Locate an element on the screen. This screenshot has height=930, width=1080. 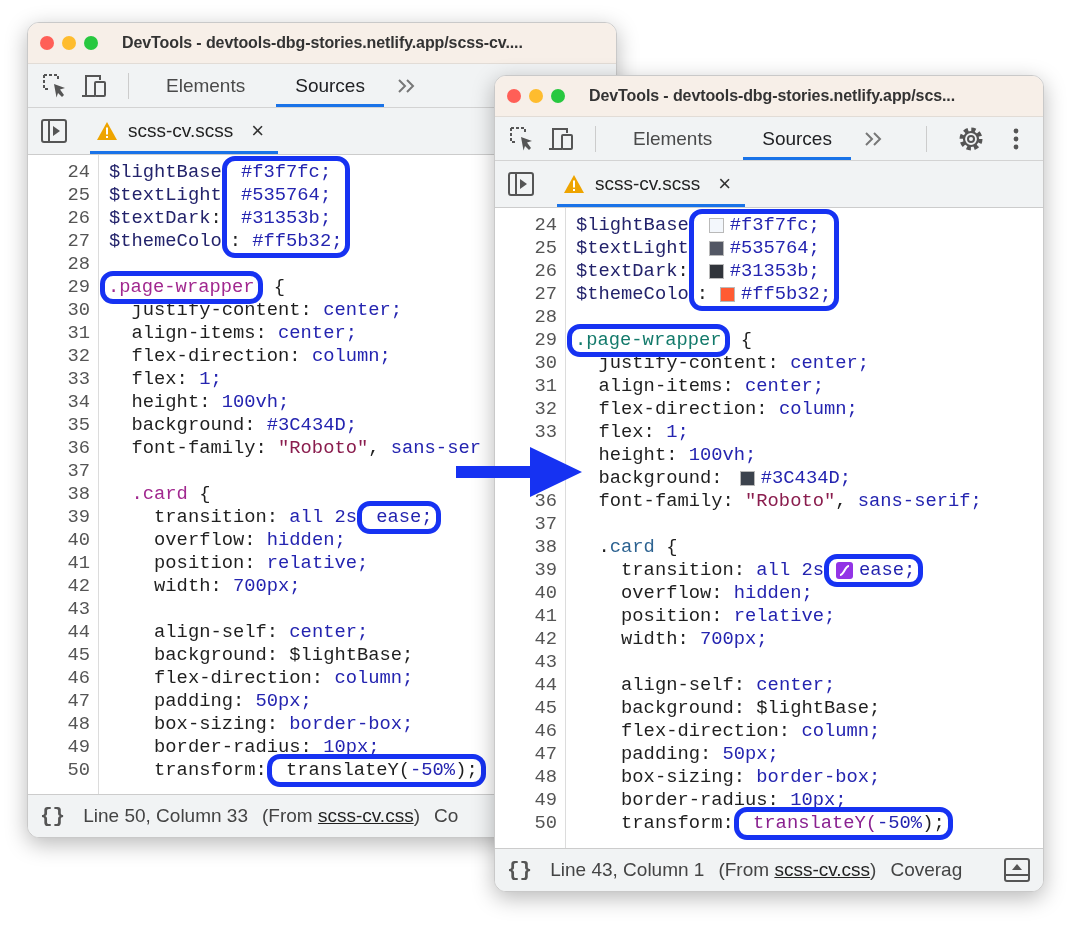
code-text: ease; is located at coordinates (404, 517).